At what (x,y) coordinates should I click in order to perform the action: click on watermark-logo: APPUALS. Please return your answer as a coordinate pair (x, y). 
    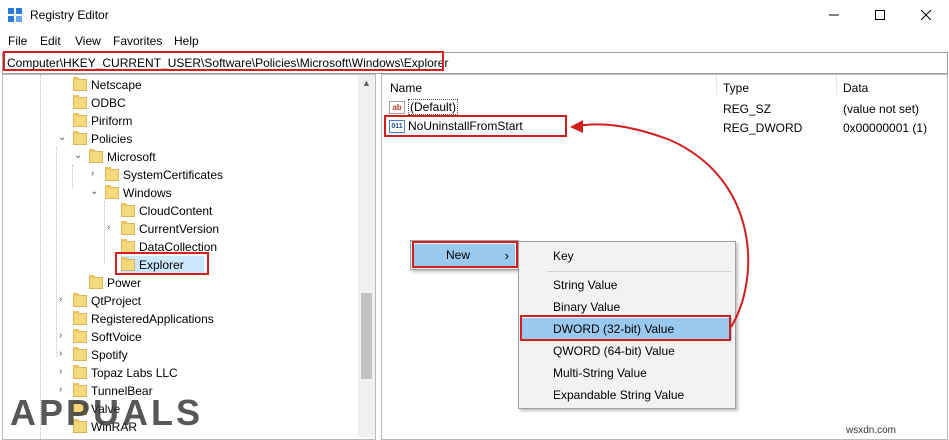
    Looking at the image, I should click on (107, 412).